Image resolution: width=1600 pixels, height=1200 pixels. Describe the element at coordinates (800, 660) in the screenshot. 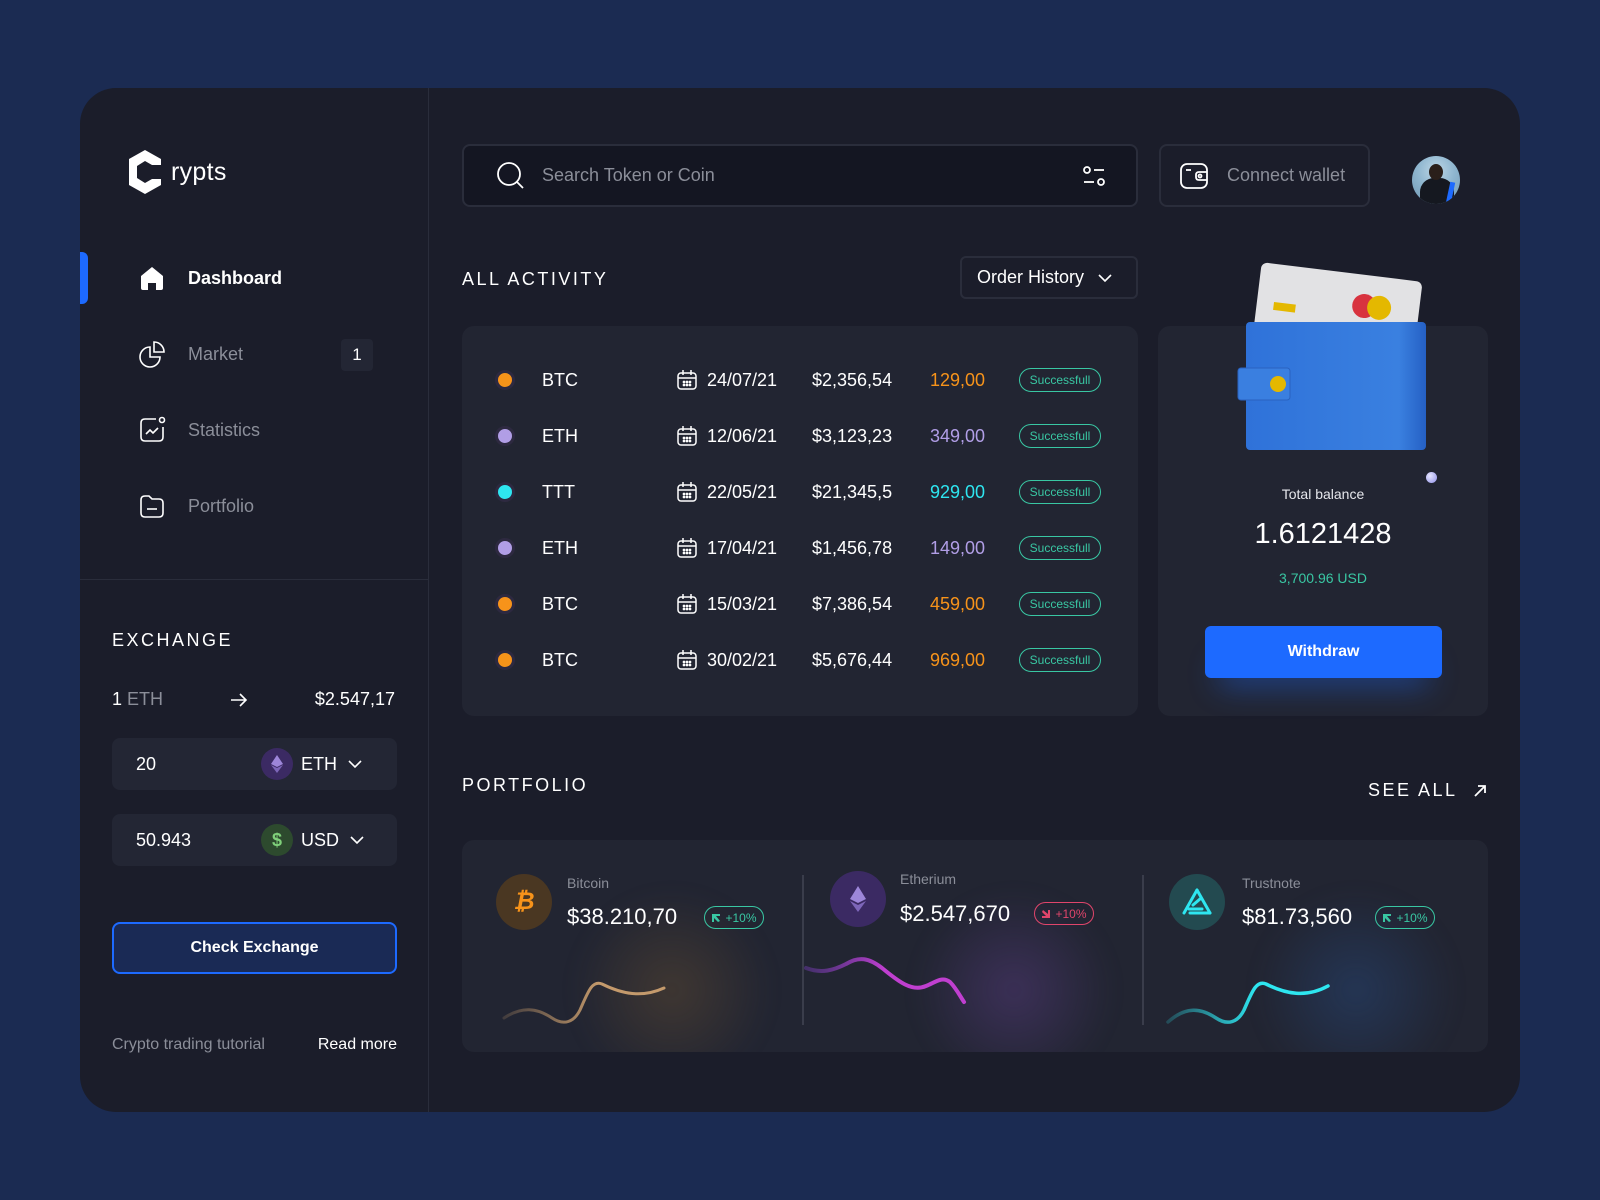

I see `activity-row: BTC 30/02/21 $5,676,44 969,00 Successfull` at that location.